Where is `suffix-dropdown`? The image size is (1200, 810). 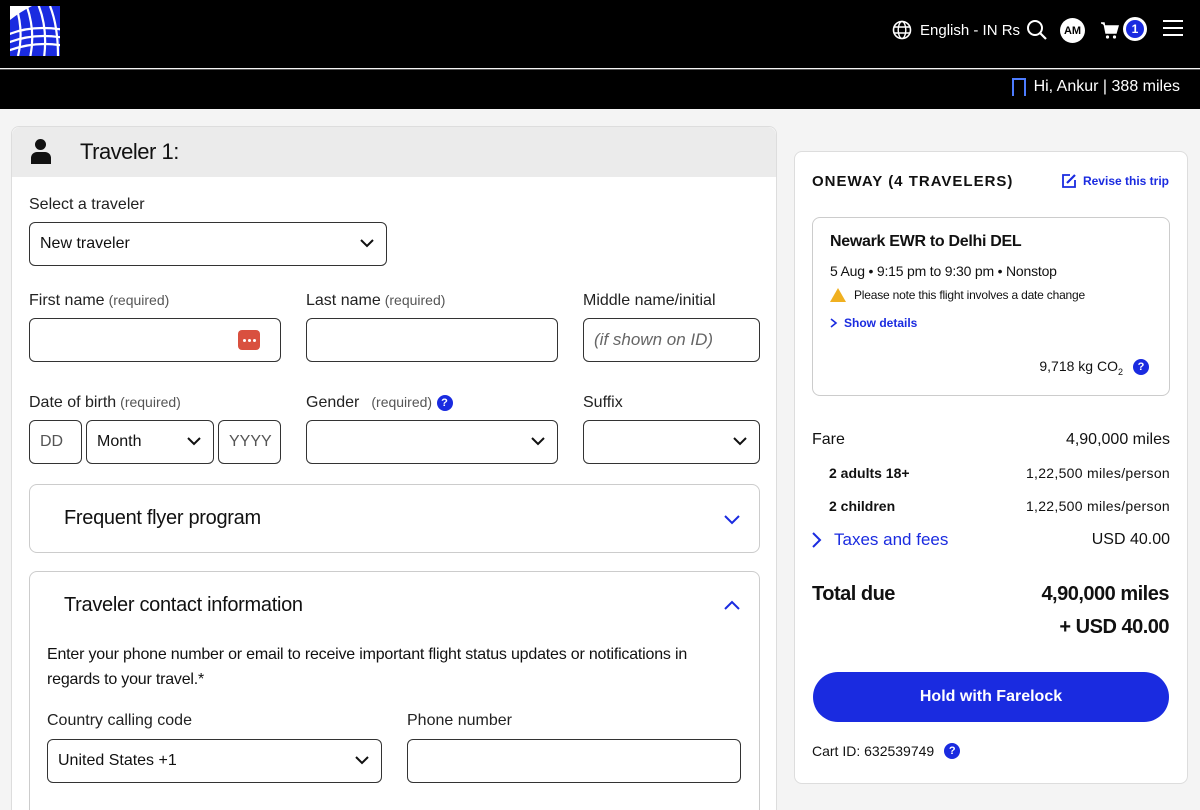
suffix-dropdown is located at coordinates (671, 442).